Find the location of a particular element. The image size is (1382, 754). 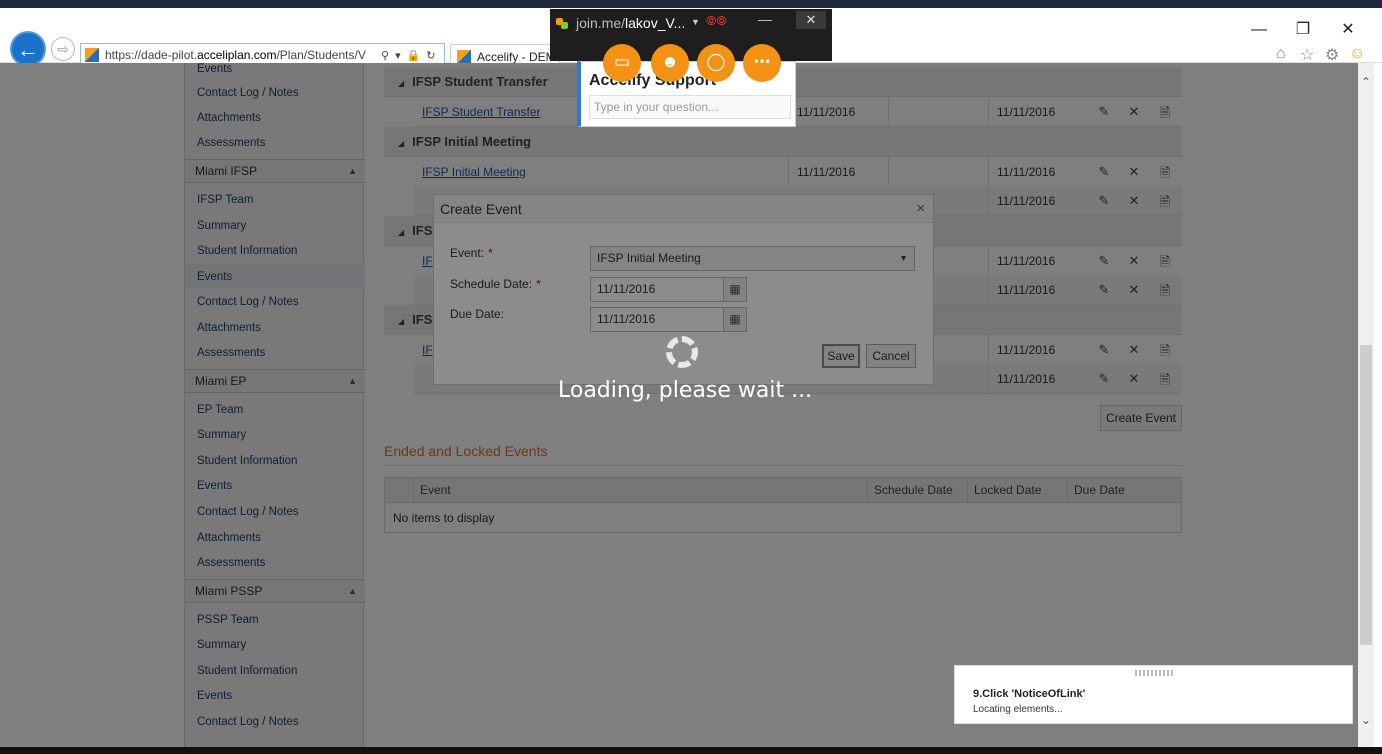

scroll-thumb is located at coordinates (1366, 495).